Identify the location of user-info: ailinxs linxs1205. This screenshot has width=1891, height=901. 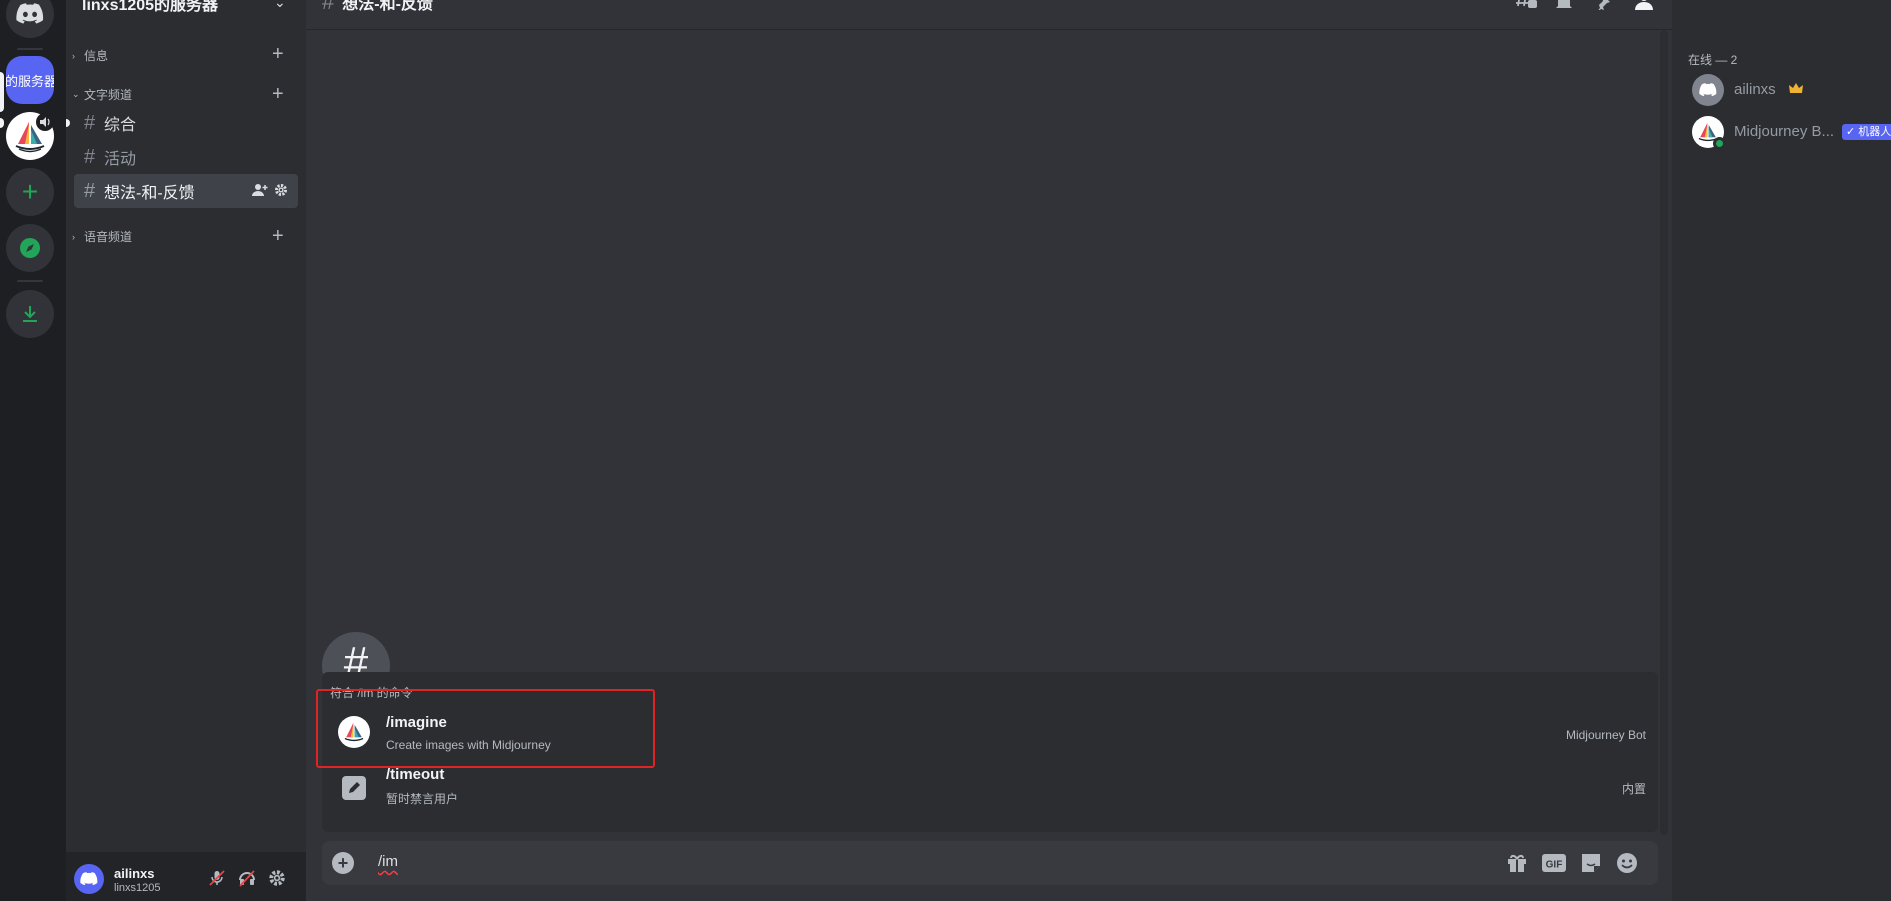
(137, 880).